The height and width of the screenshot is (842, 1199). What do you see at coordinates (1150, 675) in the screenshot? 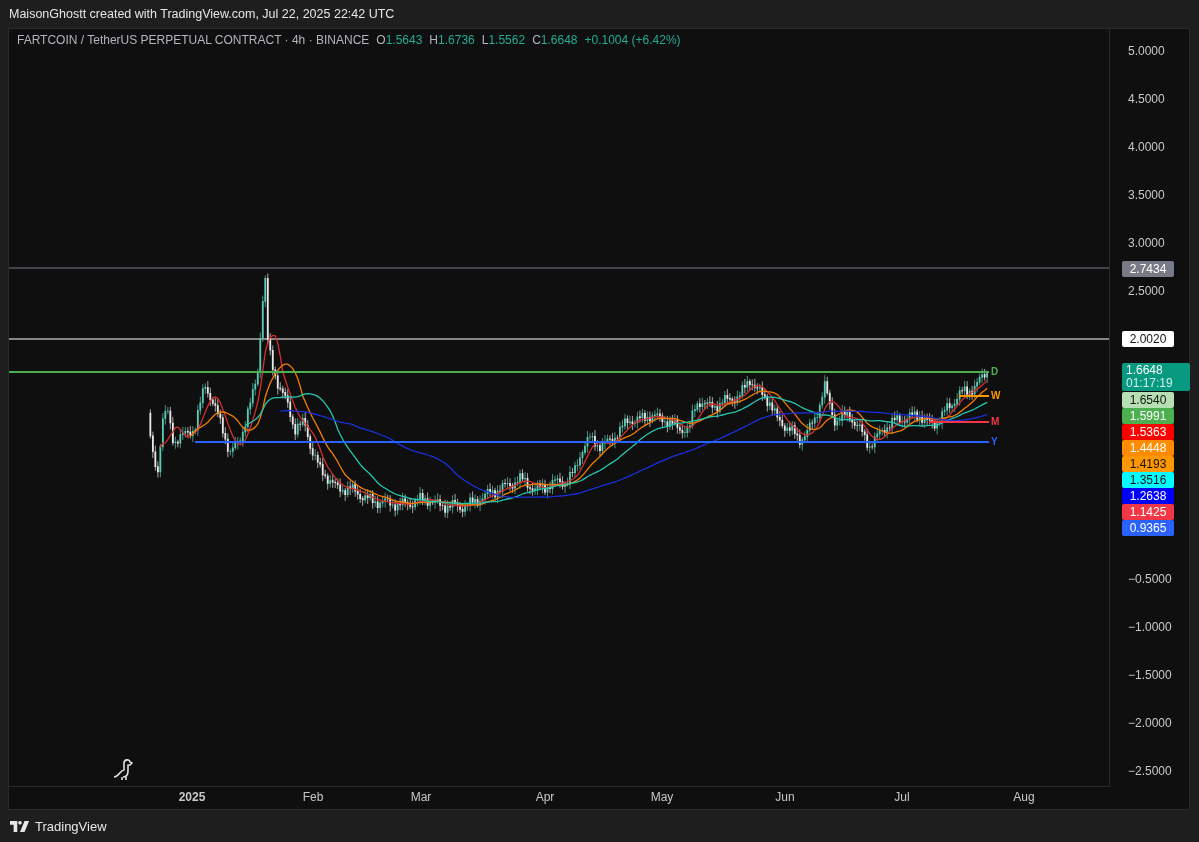
I see `price-tick: −1.5000` at bounding box center [1150, 675].